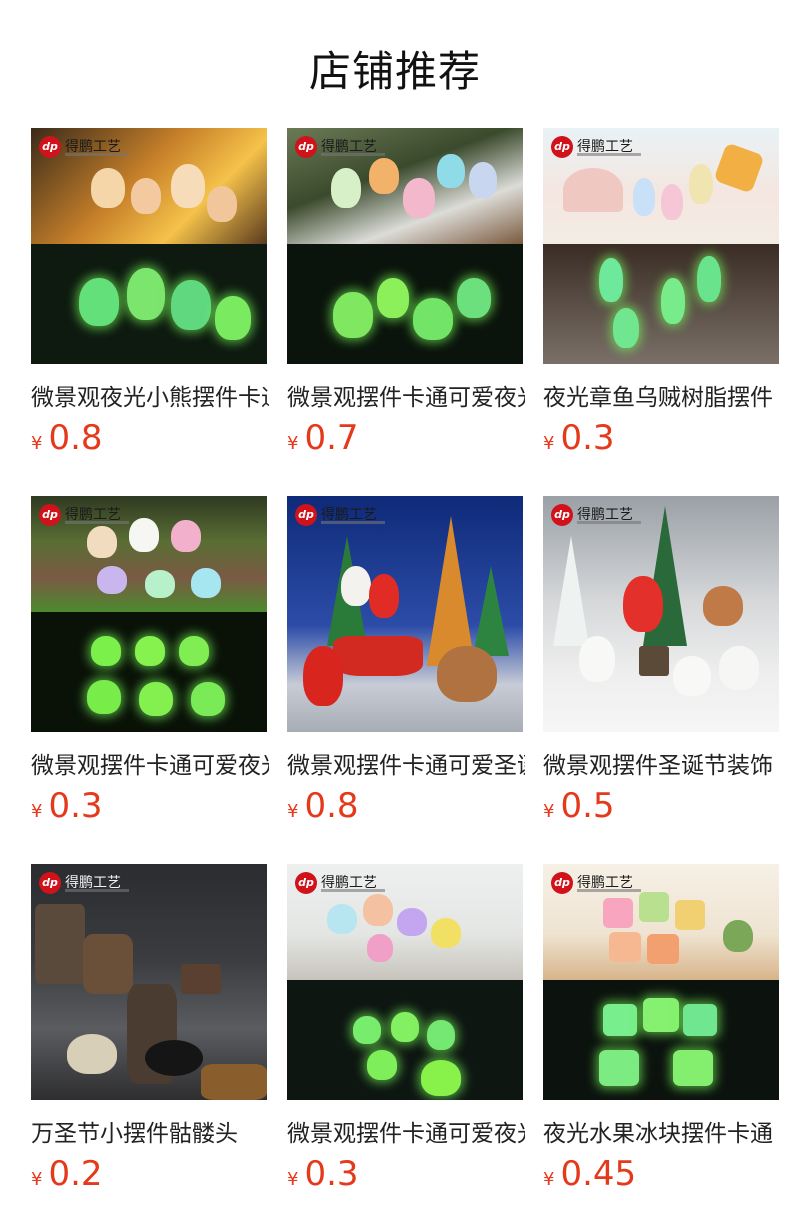  Describe the element at coordinates (579, 806) in the screenshot. I see `product-price: ¥0.5` at that location.